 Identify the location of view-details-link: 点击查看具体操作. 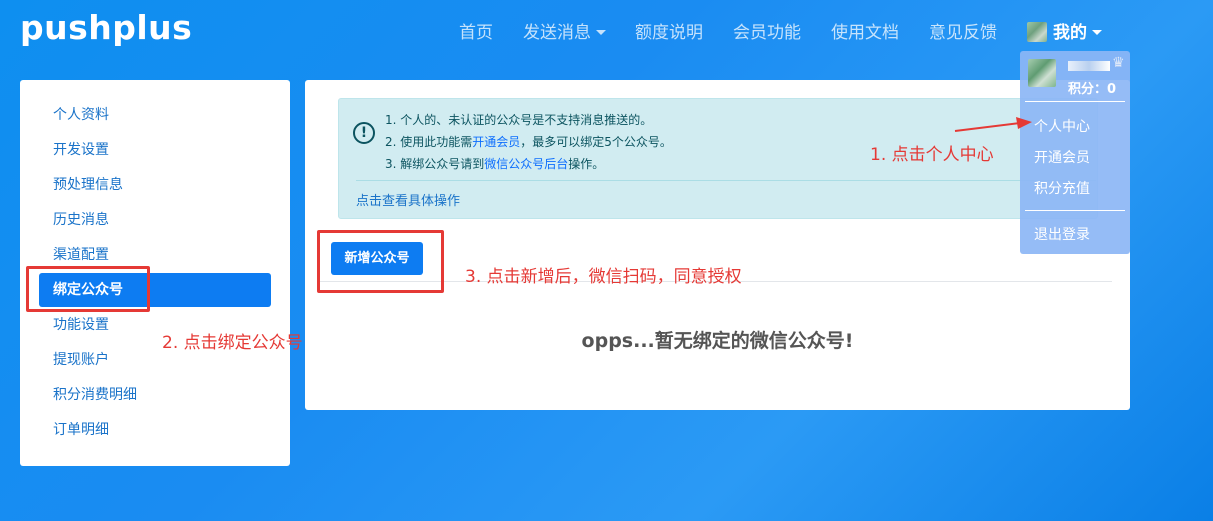
(408, 199).